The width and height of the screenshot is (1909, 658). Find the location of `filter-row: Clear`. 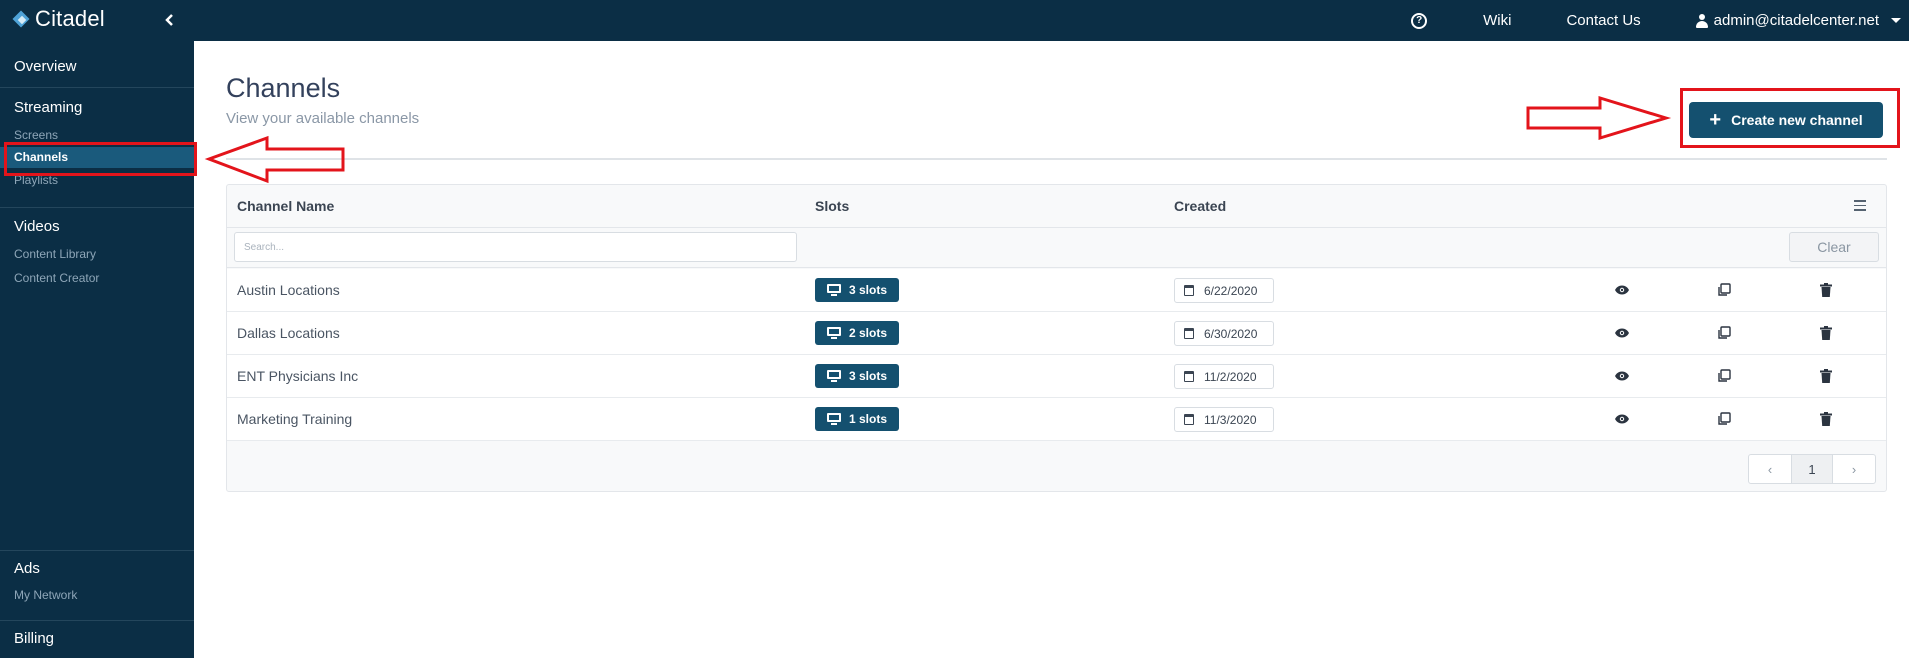

filter-row: Clear is located at coordinates (1056, 248).